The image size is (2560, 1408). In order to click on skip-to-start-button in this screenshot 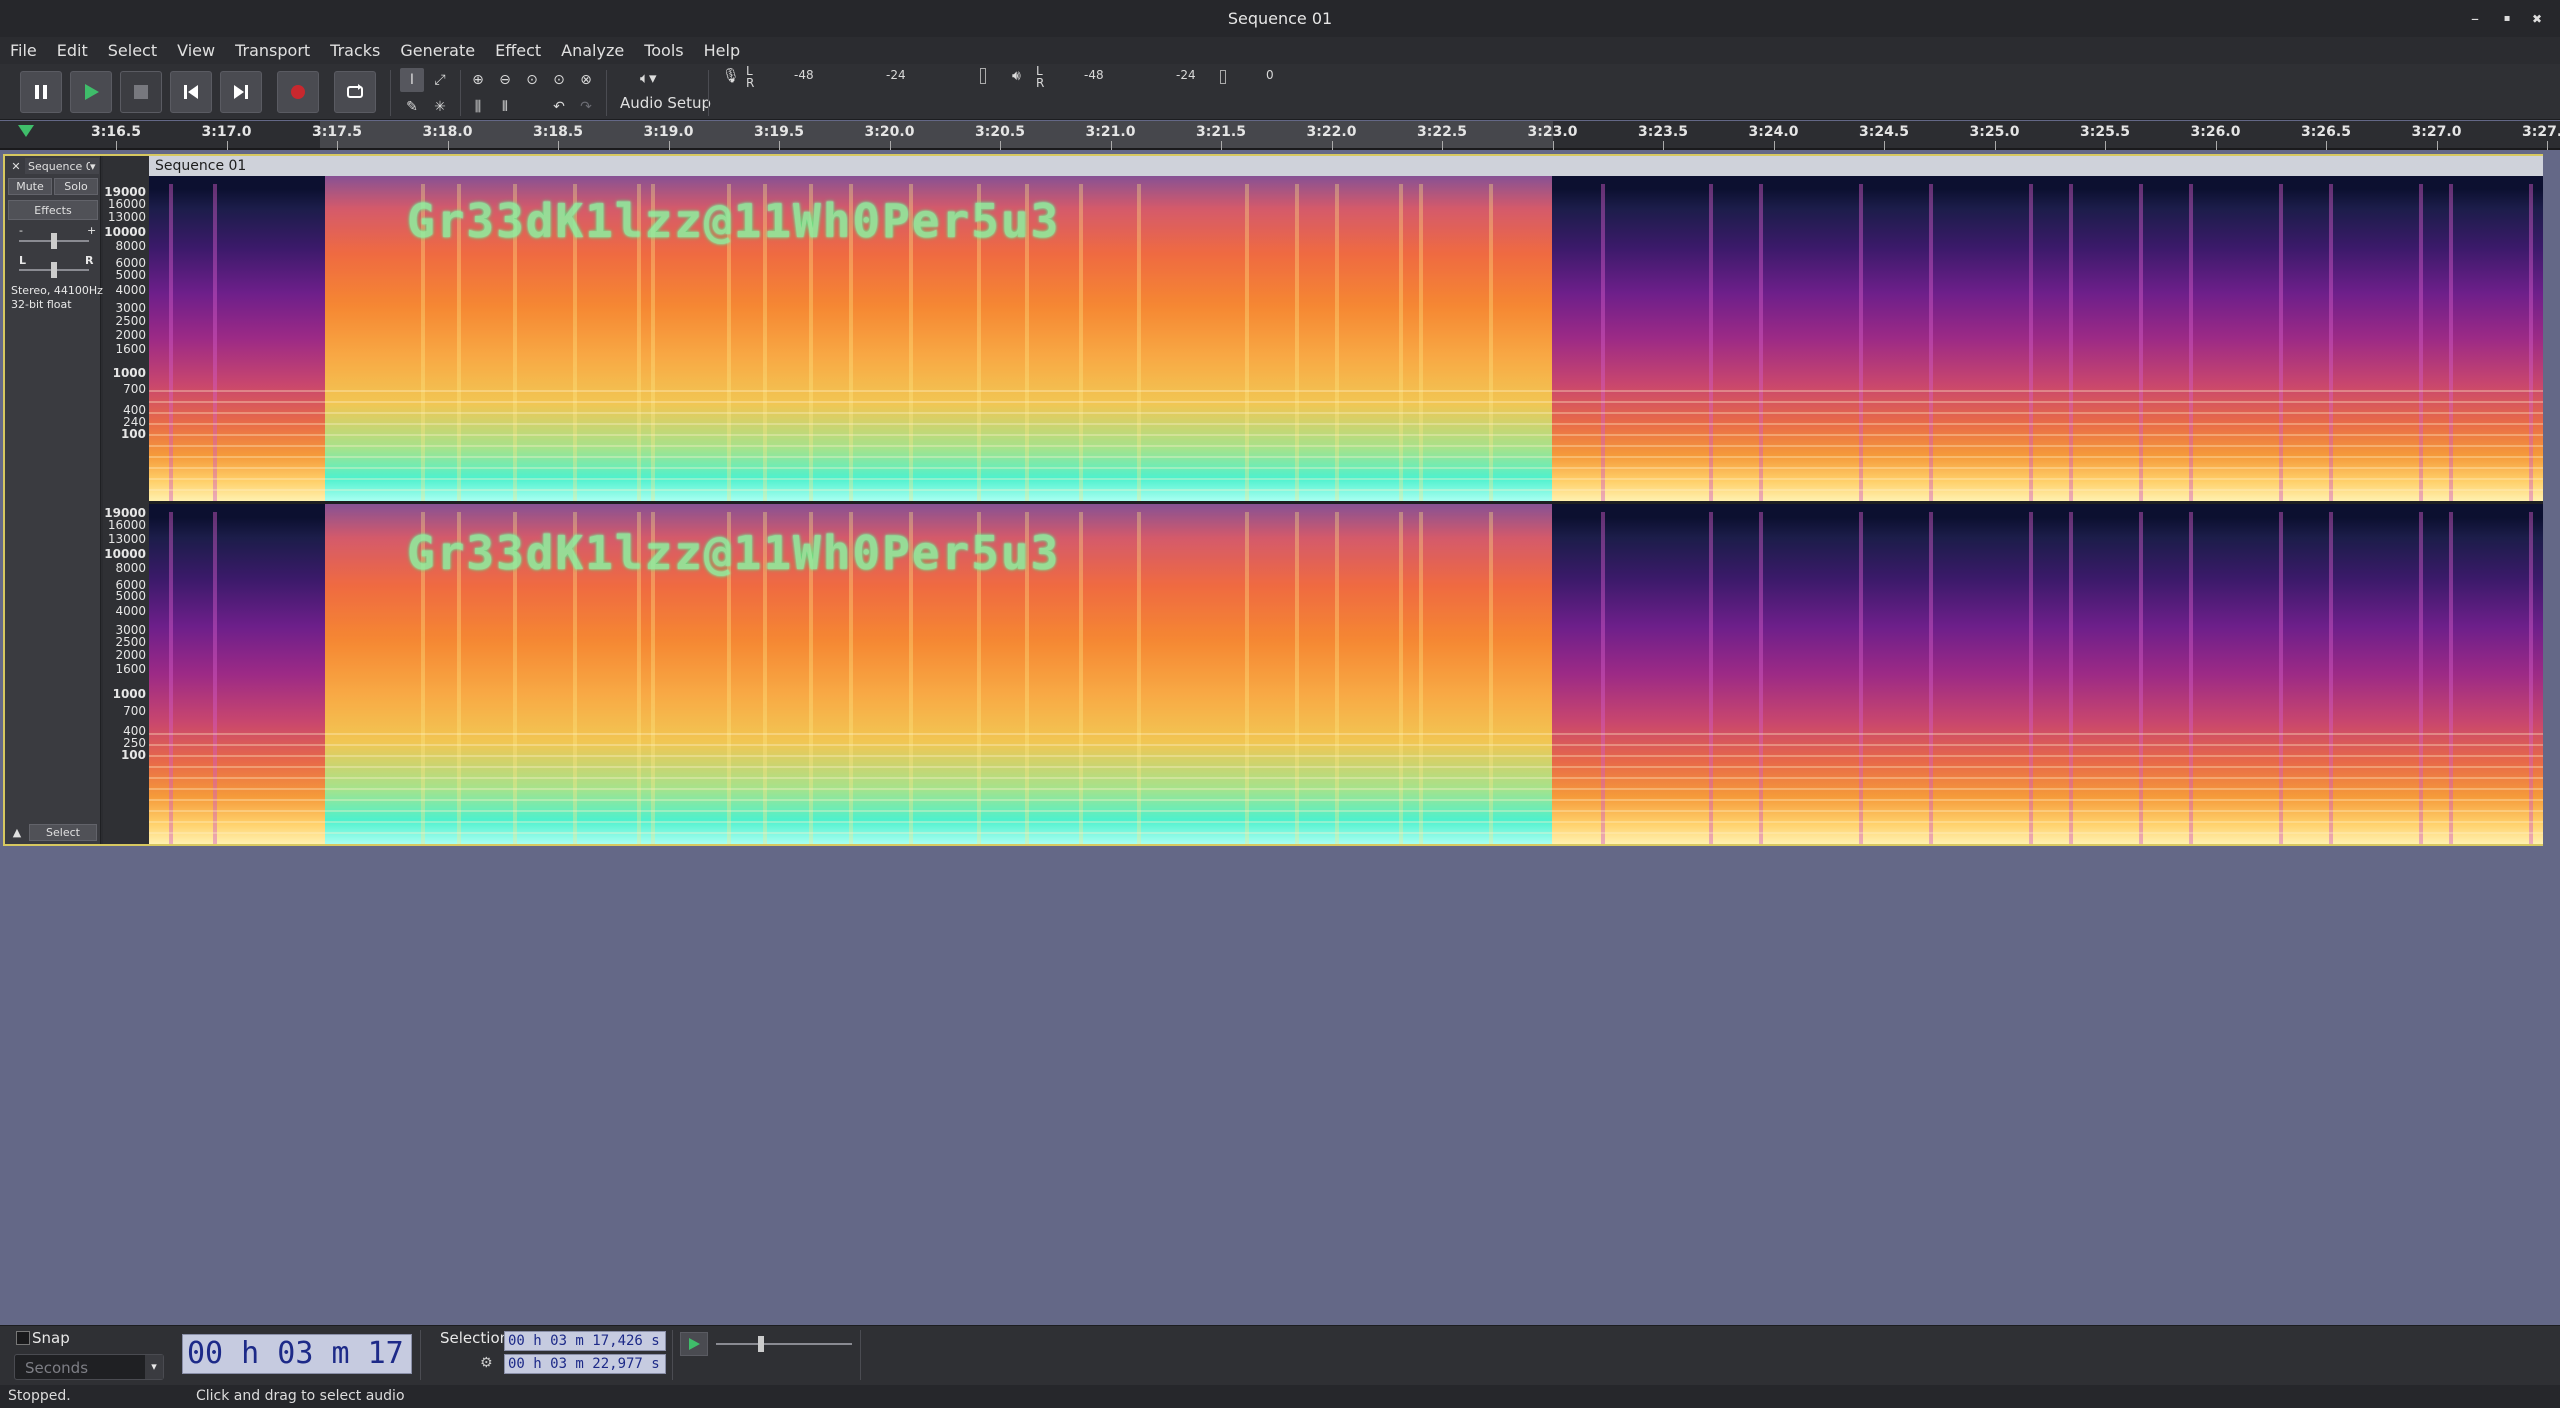, I will do `click(191, 92)`.